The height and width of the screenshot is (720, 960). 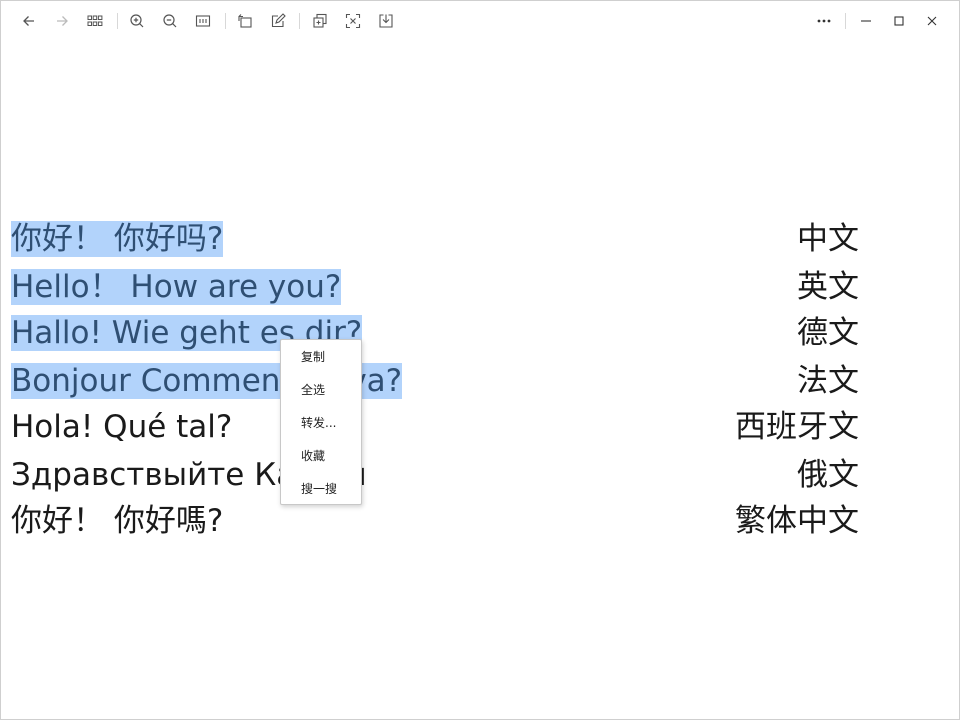 What do you see at coordinates (828, 381) in the screenshot?
I see `language-label: 法文` at bounding box center [828, 381].